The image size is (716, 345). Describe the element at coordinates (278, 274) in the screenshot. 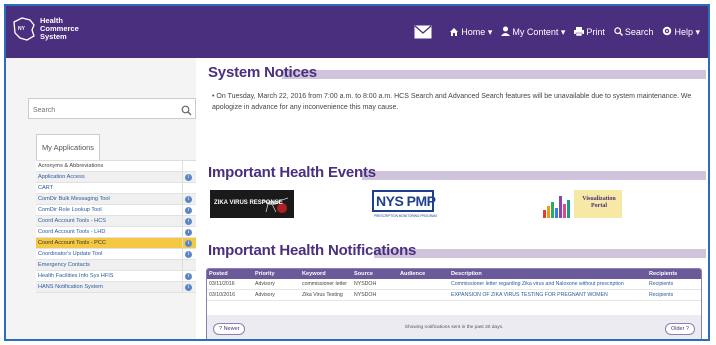

I see `column-header: Priority` at that location.